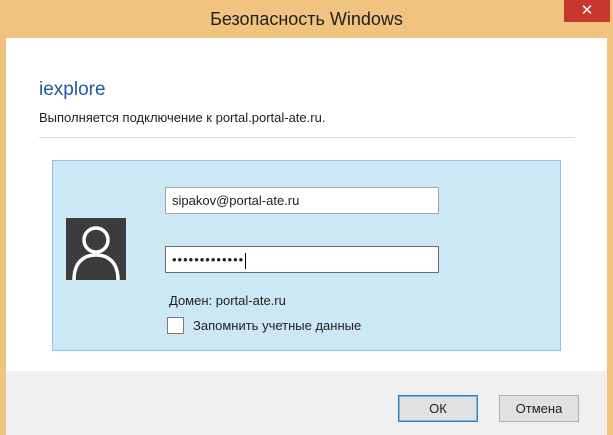  Describe the element at coordinates (96, 249) in the screenshot. I see `user-silhouette-icon` at that location.